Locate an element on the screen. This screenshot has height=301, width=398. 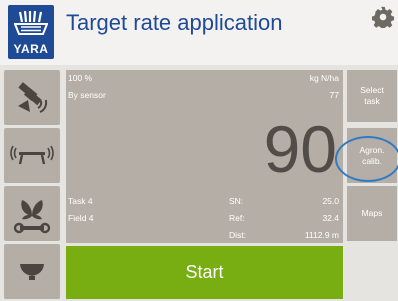
field-name: Field 4 is located at coordinates (81, 218).